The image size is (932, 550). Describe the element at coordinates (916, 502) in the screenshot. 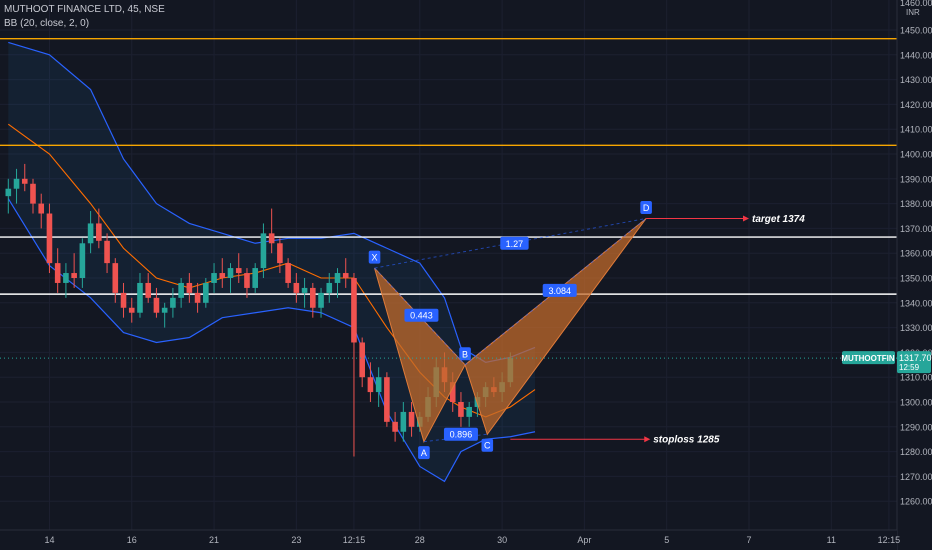

I see `price-tick-label: 1260.00` at that location.